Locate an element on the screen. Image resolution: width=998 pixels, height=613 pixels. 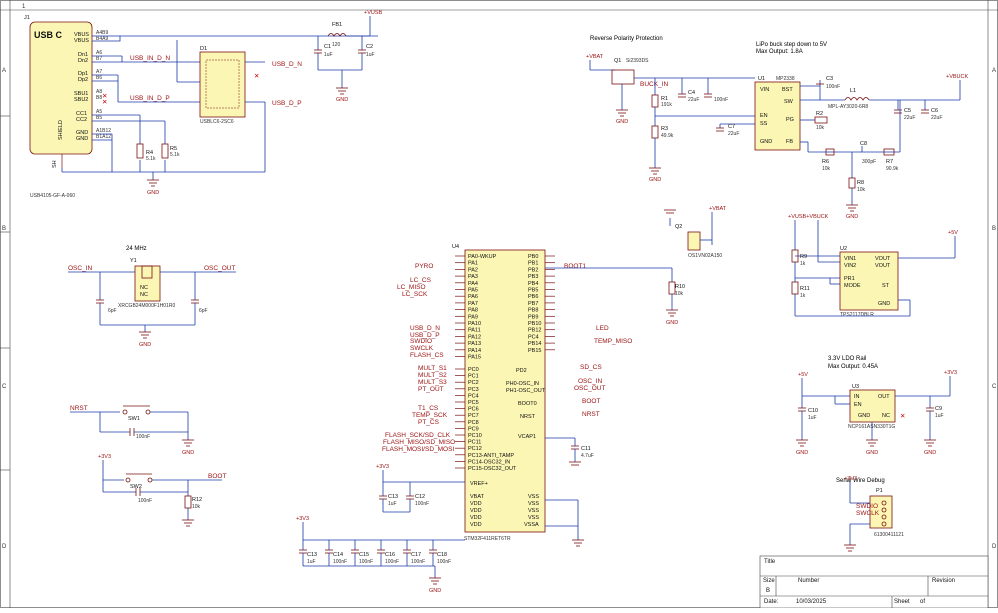
svg-text: L1 is located at coordinates (853, 91).